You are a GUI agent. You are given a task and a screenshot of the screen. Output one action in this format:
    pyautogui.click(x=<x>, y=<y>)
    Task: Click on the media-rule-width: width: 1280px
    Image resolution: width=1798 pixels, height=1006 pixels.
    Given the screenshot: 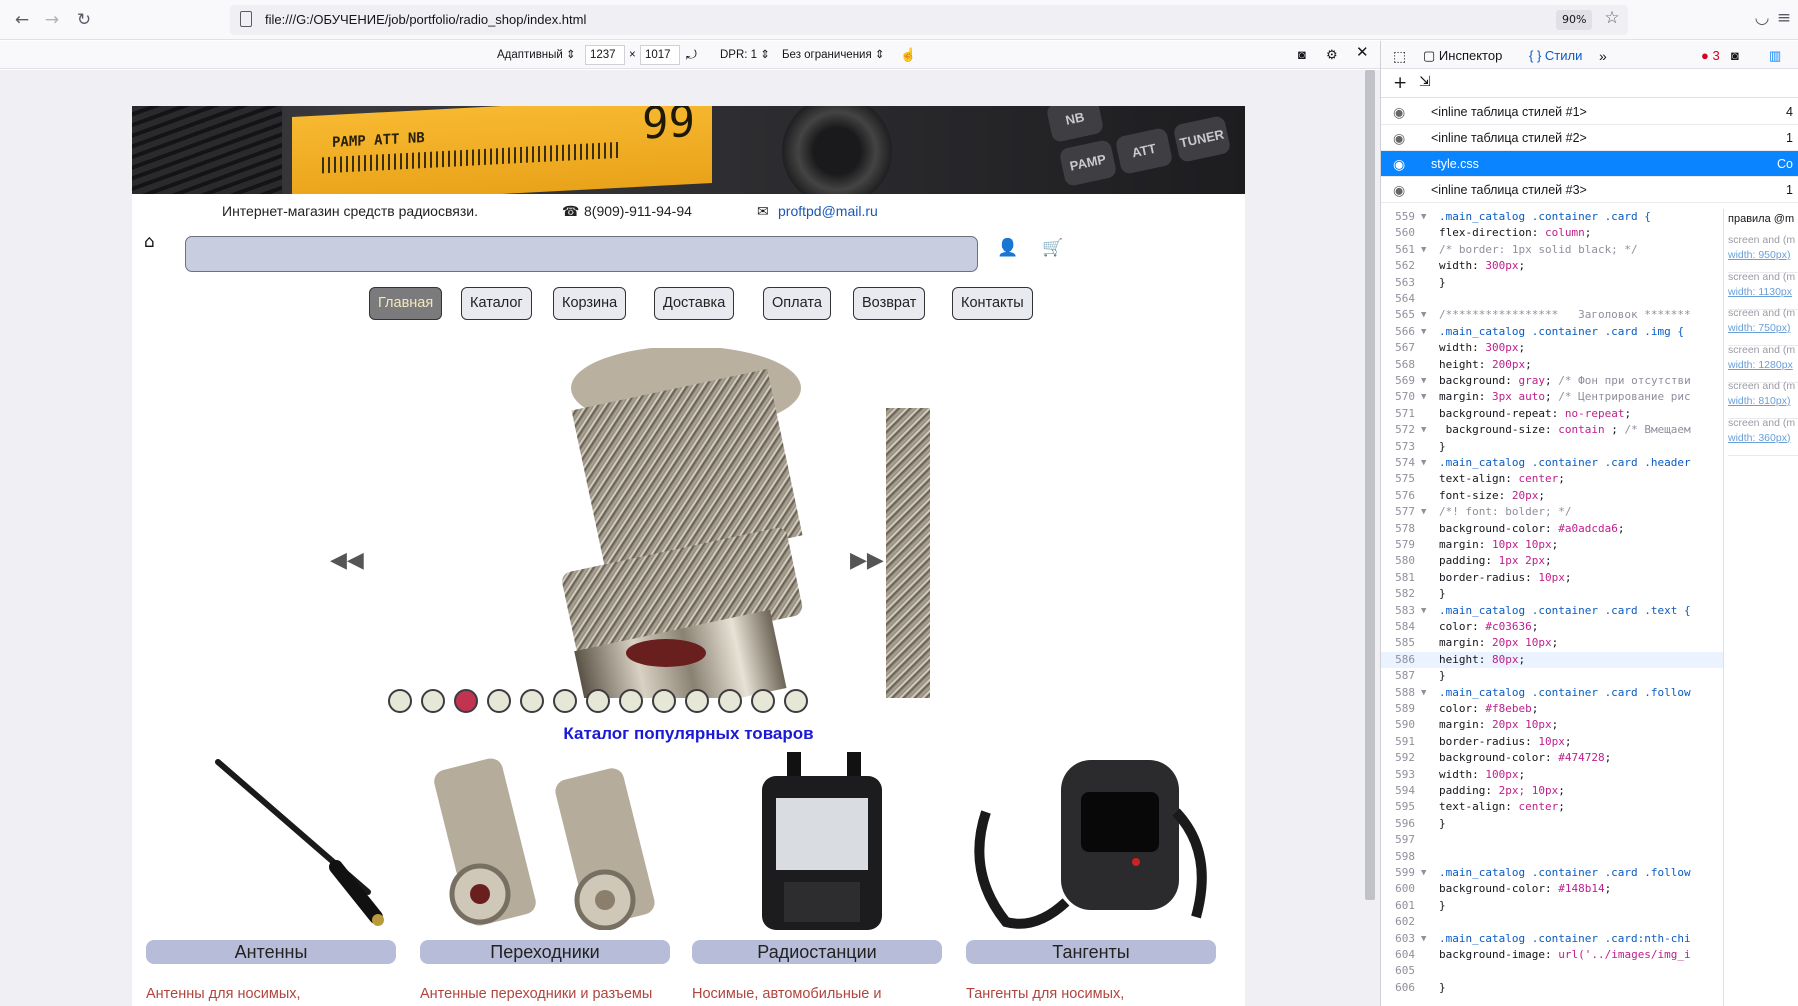 What is the action you would take?
    pyautogui.click(x=1763, y=365)
    